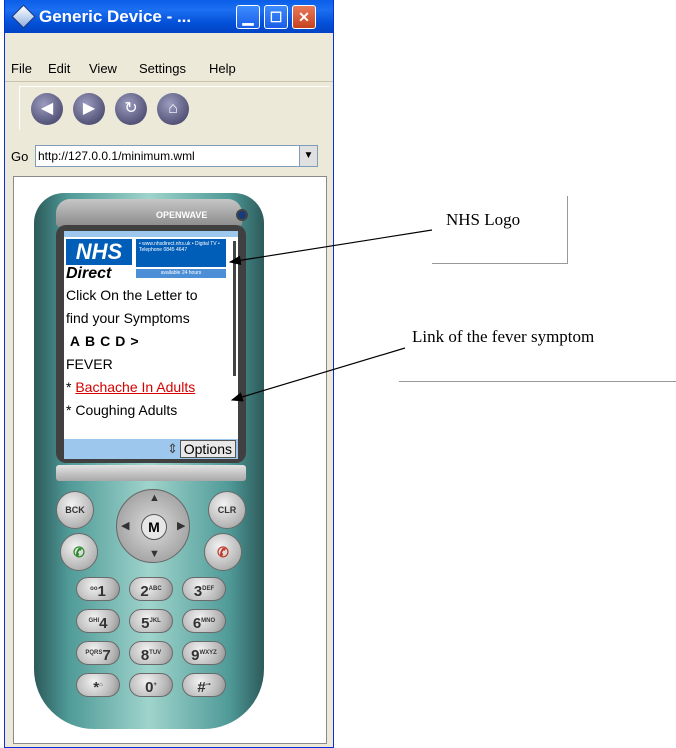 This screenshot has width=676, height=748. Describe the element at coordinates (318, 374) in the screenshot. I see `link-arrow` at that location.